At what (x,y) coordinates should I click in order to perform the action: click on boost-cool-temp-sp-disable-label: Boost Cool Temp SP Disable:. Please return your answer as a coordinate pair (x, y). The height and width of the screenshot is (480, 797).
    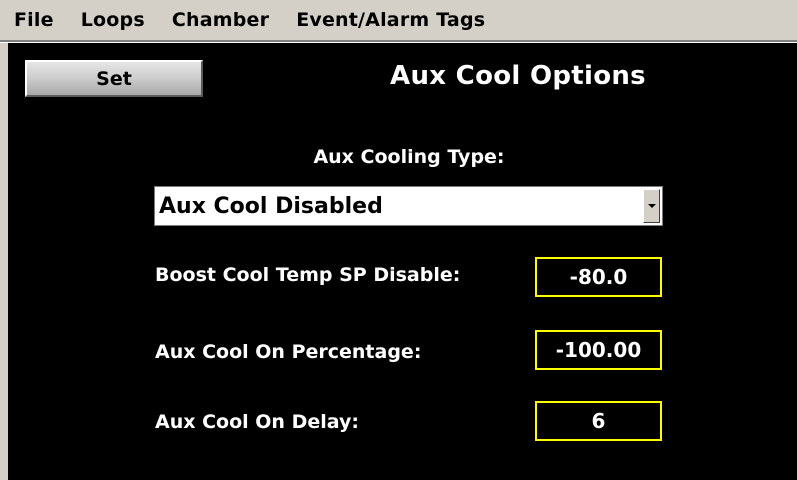
    Looking at the image, I should click on (308, 275).